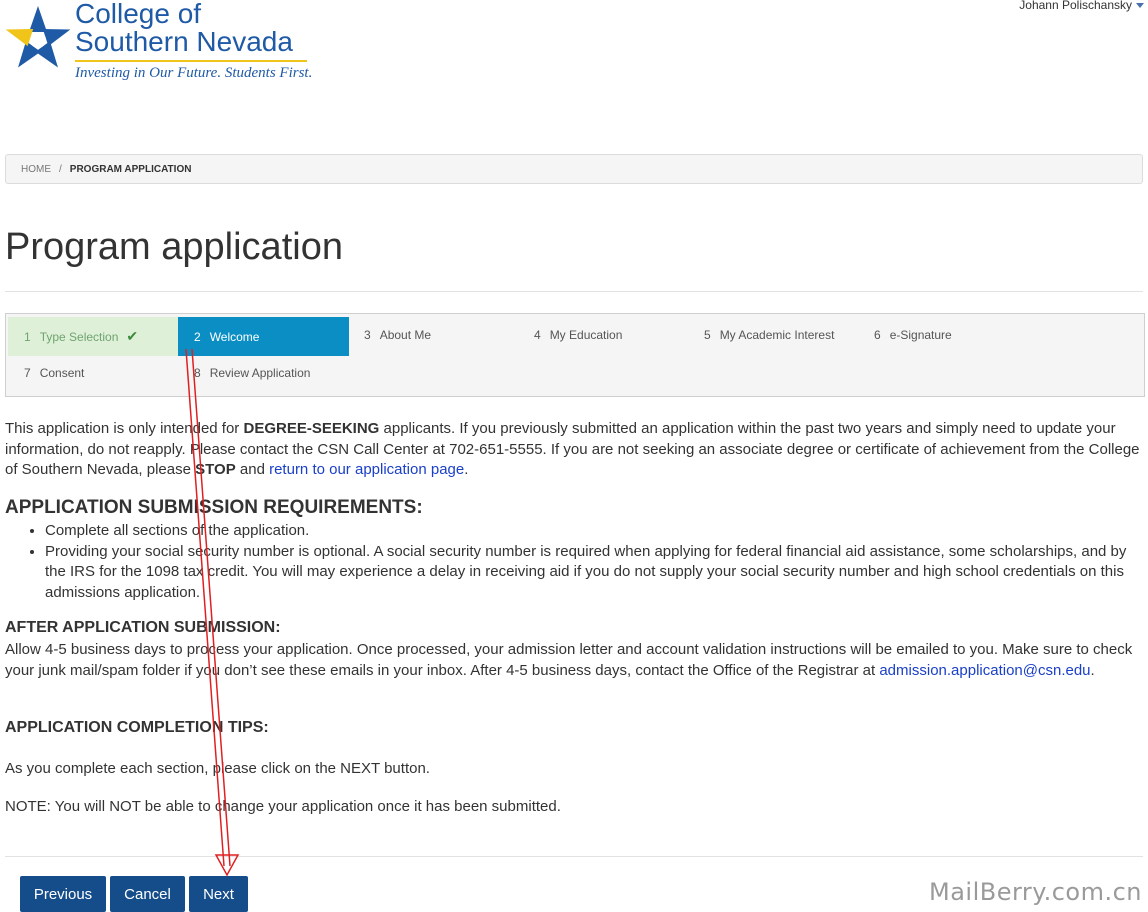 The width and height of the screenshot is (1148, 912). I want to click on step-my-education: 4 My Education, so click(603, 334).